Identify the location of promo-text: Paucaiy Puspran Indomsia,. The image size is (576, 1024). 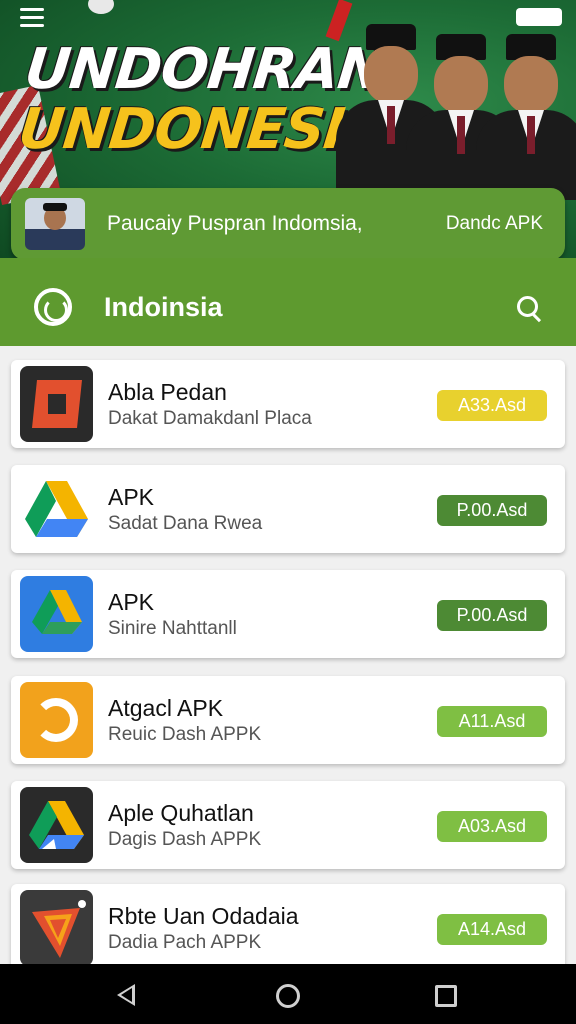
(235, 223).